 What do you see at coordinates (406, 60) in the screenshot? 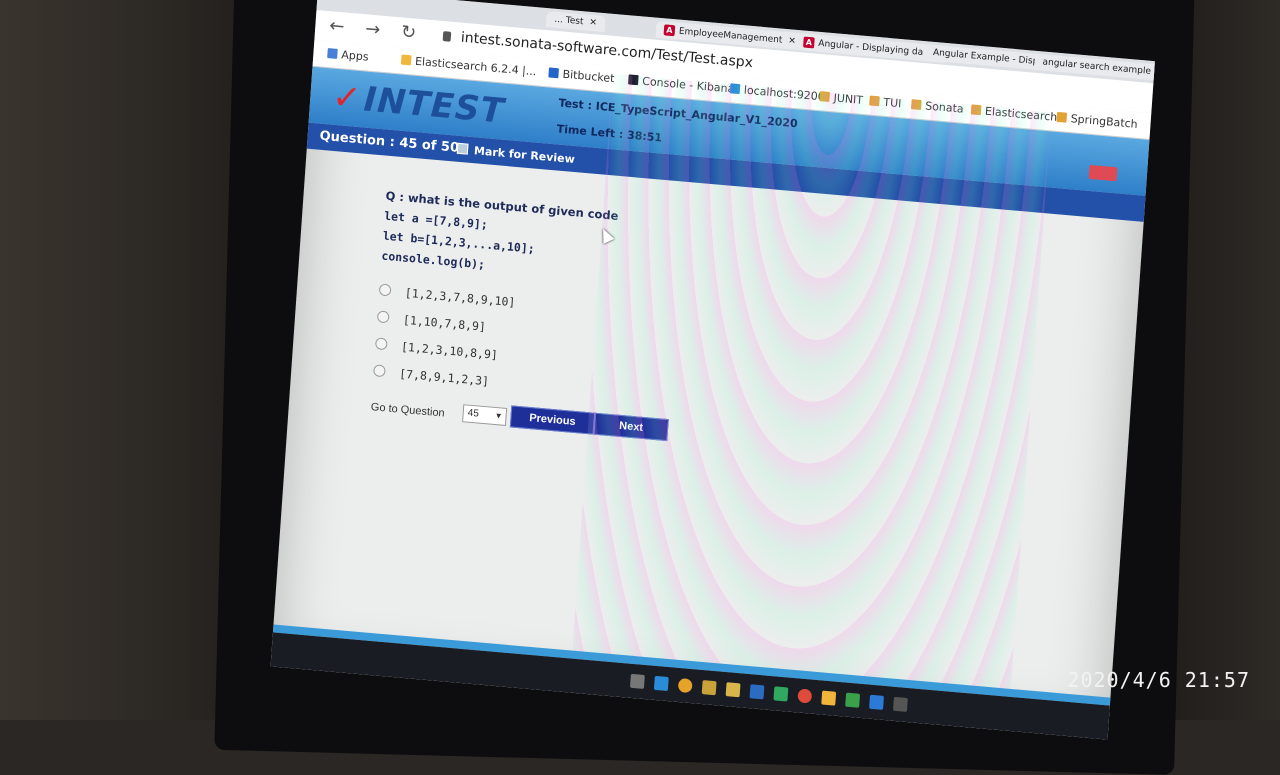
I see `elasticsearch-icon` at bounding box center [406, 60].